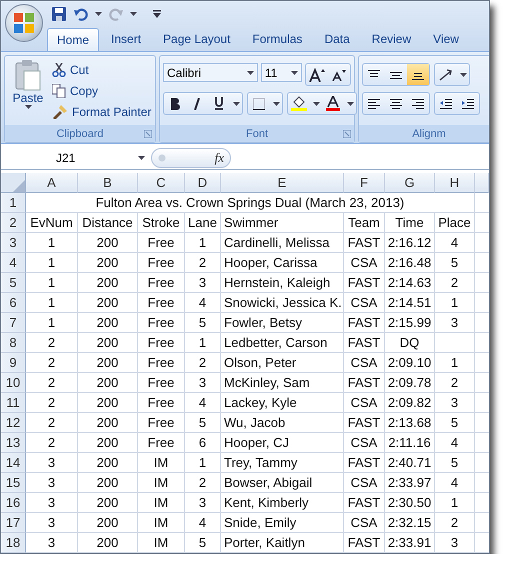  What do you see at coordinates (410, 363) in the screenshot?
I see `table-cell: 2:09.10` at bounding box center [410, 363].